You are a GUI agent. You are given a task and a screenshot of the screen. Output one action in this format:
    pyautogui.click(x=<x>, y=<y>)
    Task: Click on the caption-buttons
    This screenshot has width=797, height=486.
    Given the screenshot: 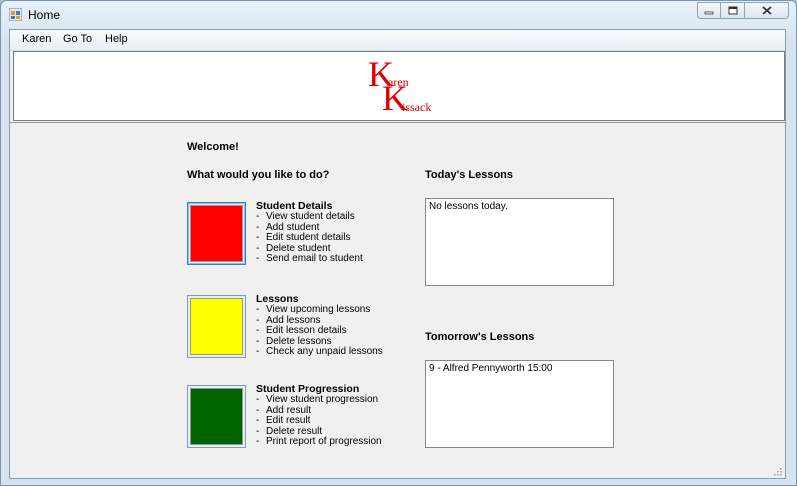 What is the action you would take?
    pyautogui.click(x=743, y=10)
    